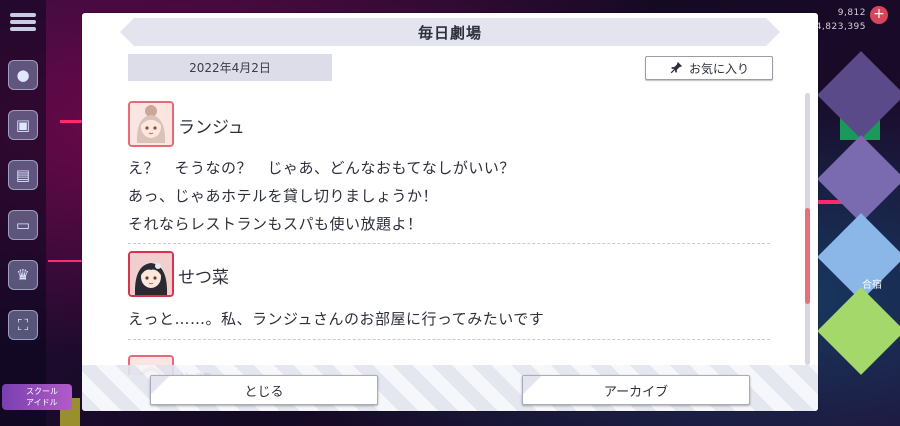  What do you see at coordinates (807, 256) in the screenshot?
I see `scrollbar-thumb` at bounding box center [807, 256].